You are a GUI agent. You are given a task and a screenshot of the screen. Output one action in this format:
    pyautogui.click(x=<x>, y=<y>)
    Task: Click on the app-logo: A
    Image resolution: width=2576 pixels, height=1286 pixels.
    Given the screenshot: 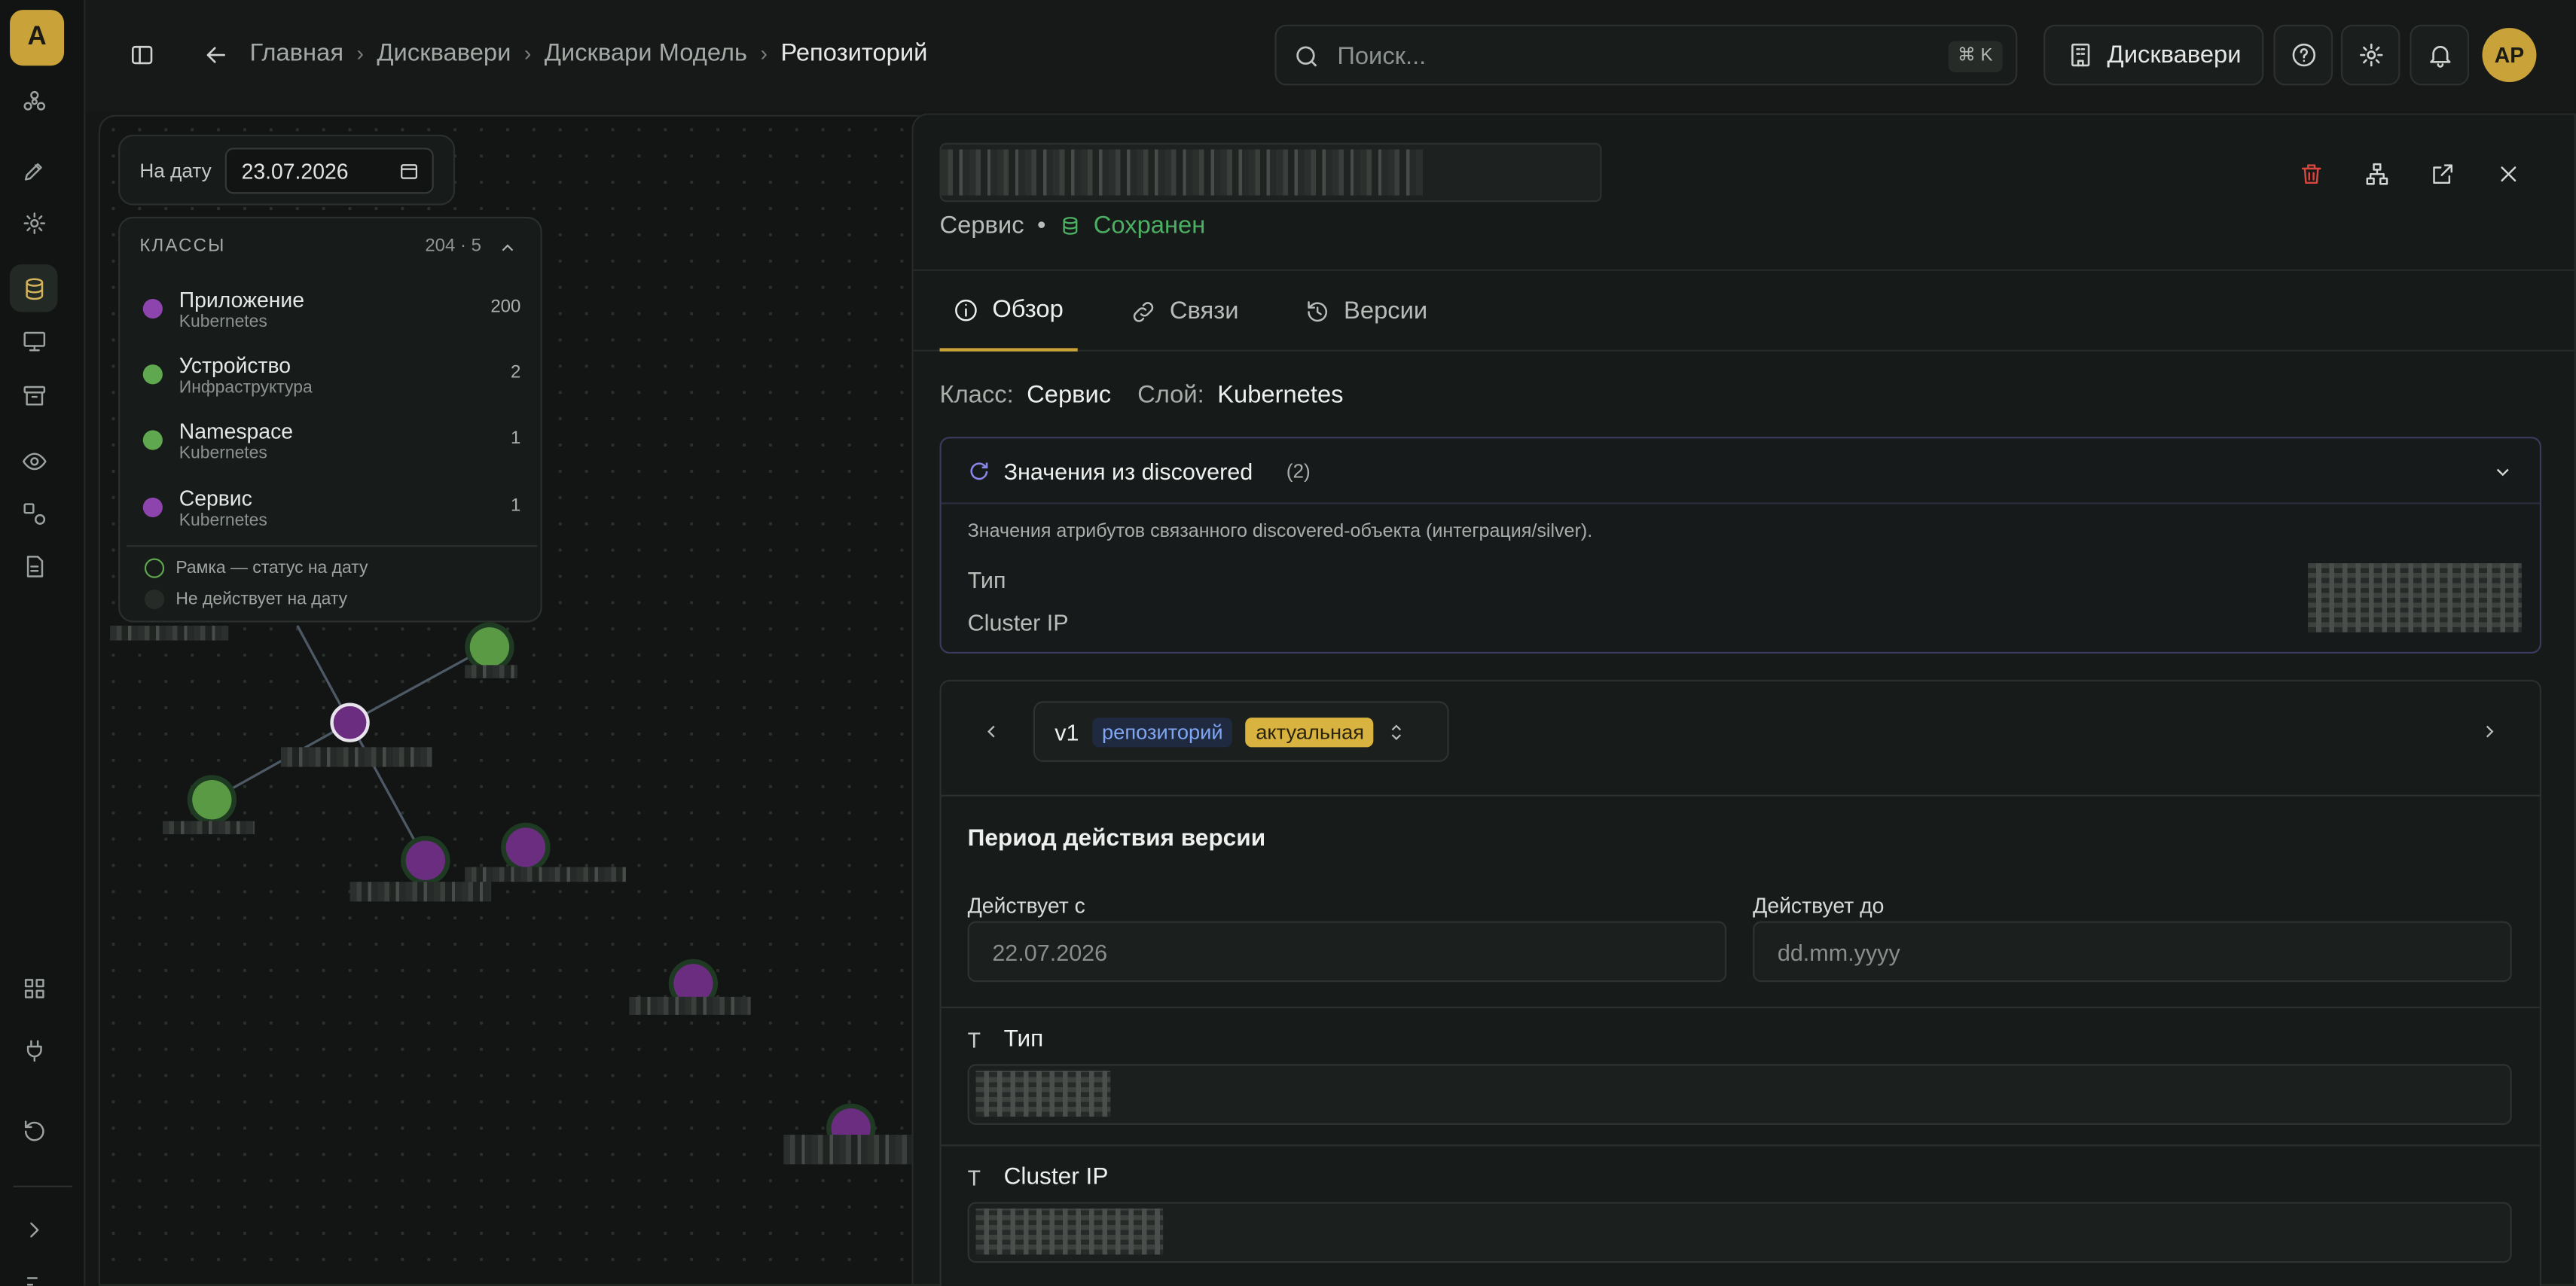 What is the action you would take?
    pyautogui.click(x=37, y=38)
    